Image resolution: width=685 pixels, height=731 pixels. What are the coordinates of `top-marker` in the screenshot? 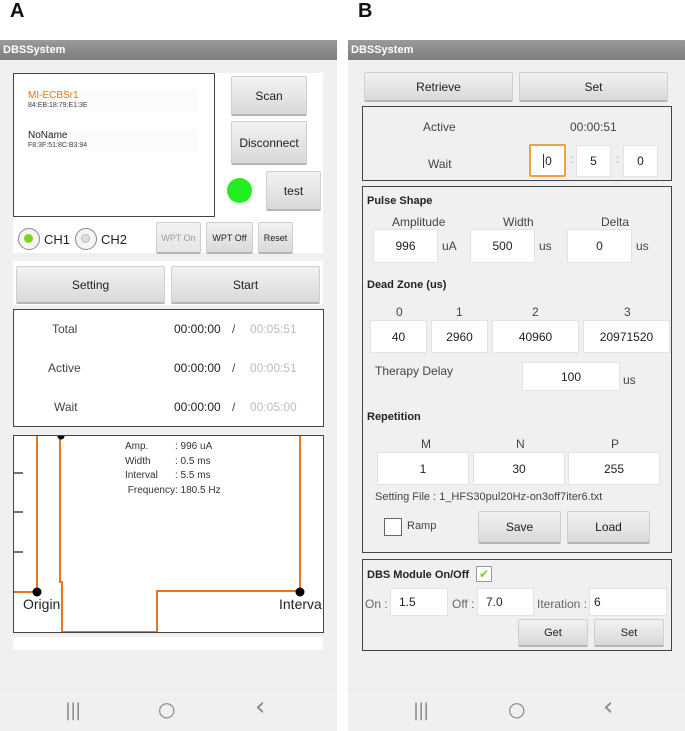 It's located at (61, 438).